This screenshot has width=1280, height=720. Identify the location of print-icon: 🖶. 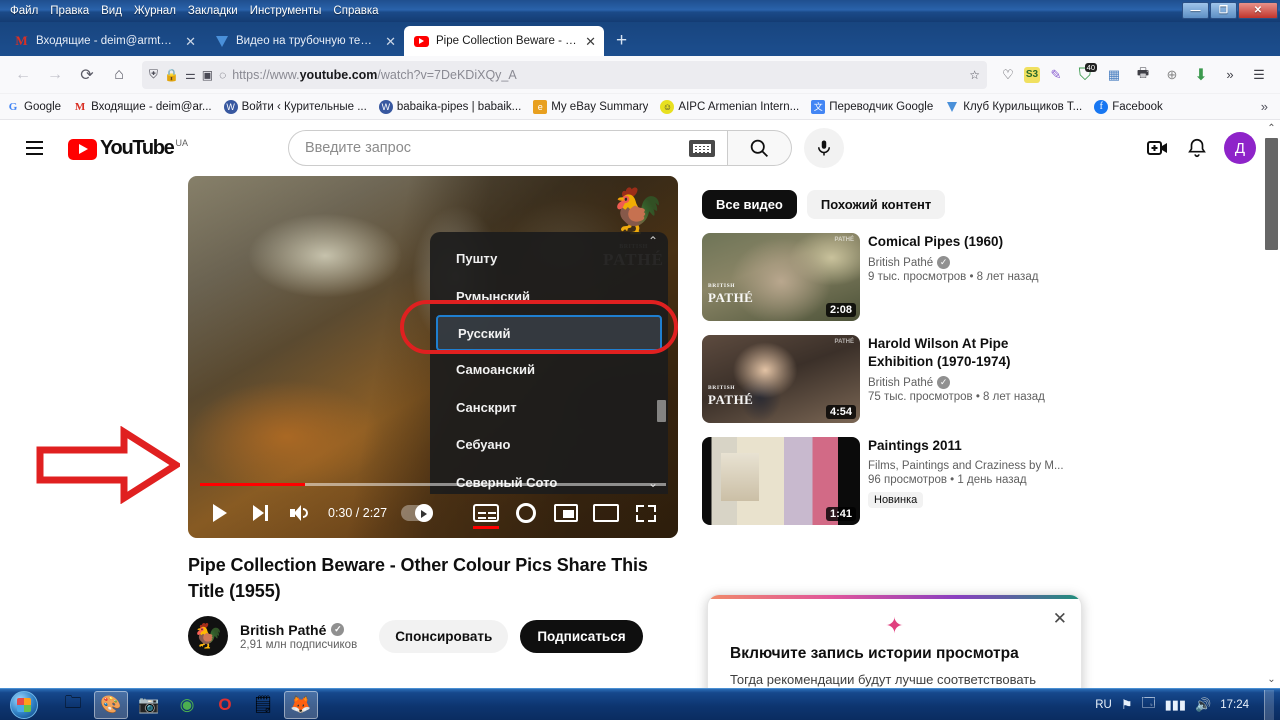
(1143, 75).